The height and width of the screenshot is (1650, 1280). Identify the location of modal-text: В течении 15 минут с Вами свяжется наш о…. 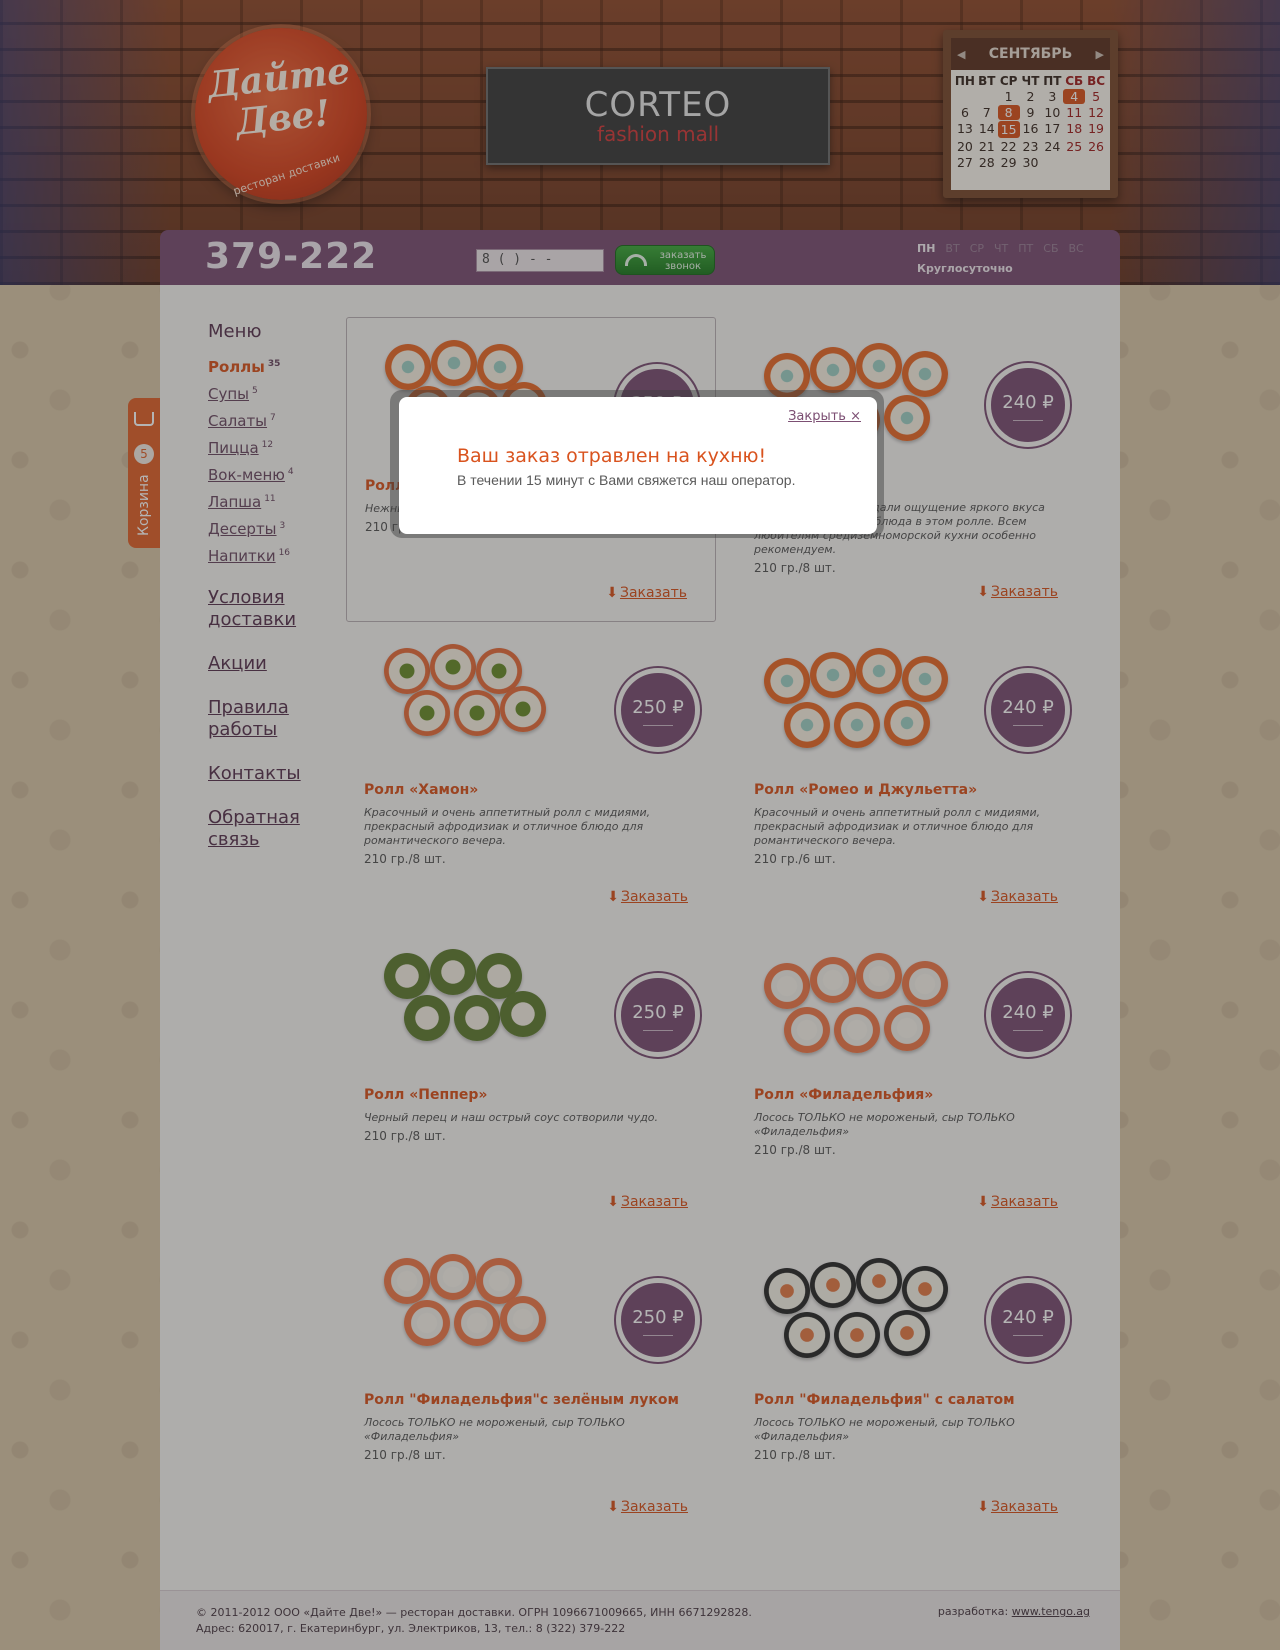
(626, 480).